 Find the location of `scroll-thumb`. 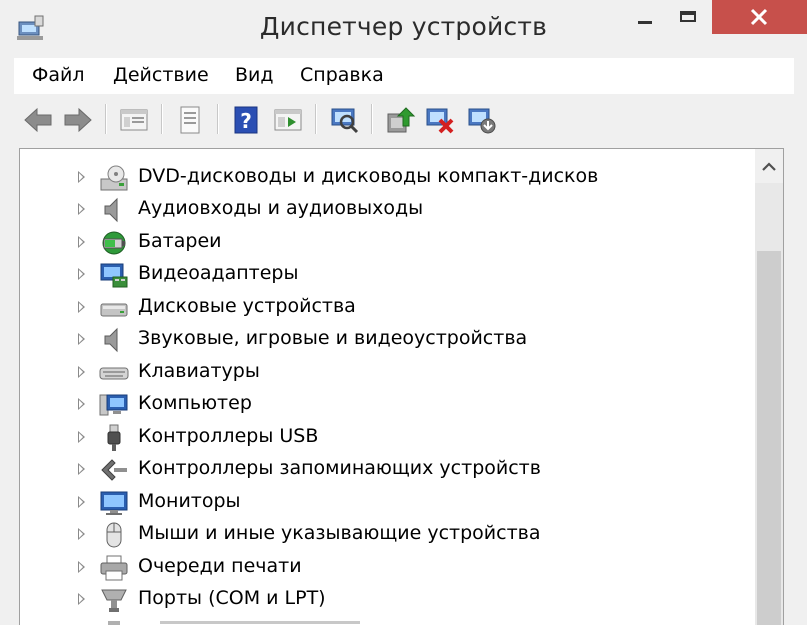

scroll-thumb is located at coordinates (769, 438).